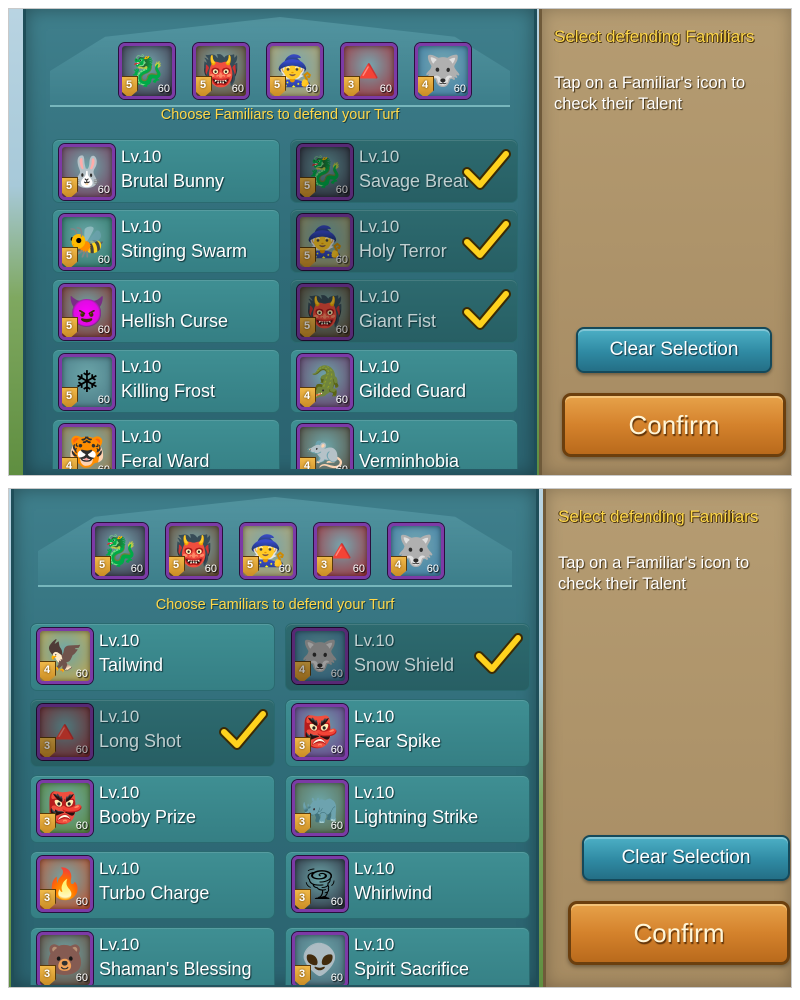  Describe the element at coordinates (412, 969) in the screenshot. I see `familiar-name: Spirit Sacrifice` at that location.